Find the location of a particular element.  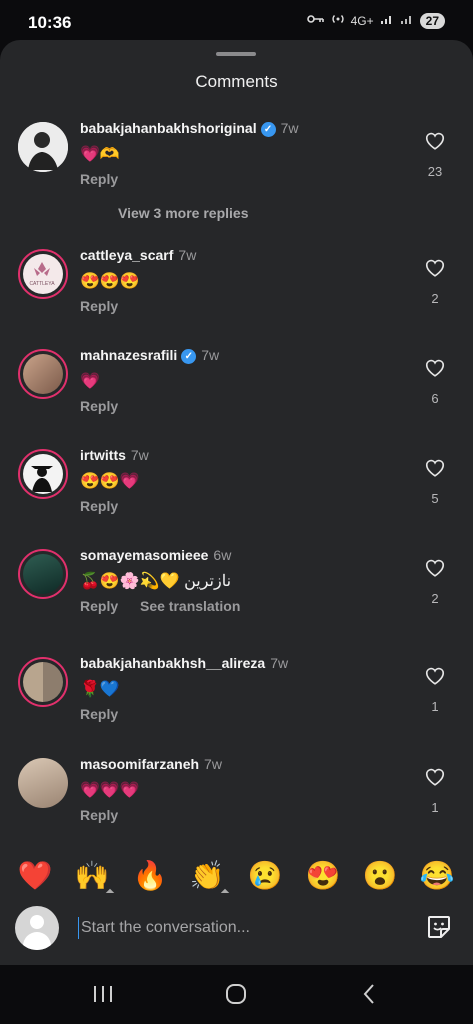

system-navigation-bar is located at coordinates (236, 994).